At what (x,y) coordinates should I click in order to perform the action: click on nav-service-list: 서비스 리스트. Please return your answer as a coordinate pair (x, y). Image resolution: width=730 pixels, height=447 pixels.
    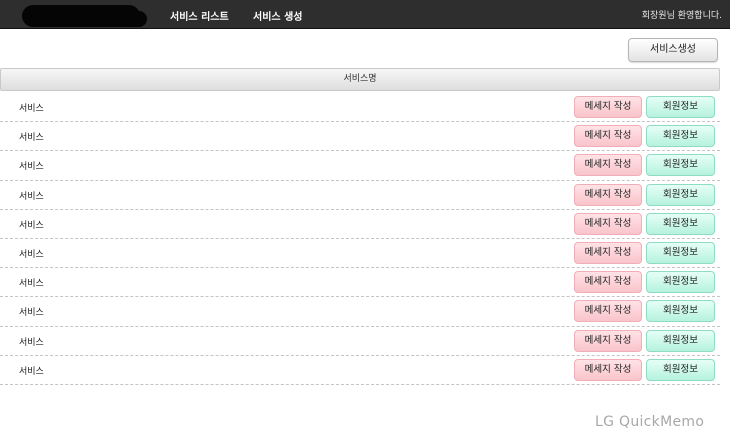
    Looking at the image, I should click on (199, 15).